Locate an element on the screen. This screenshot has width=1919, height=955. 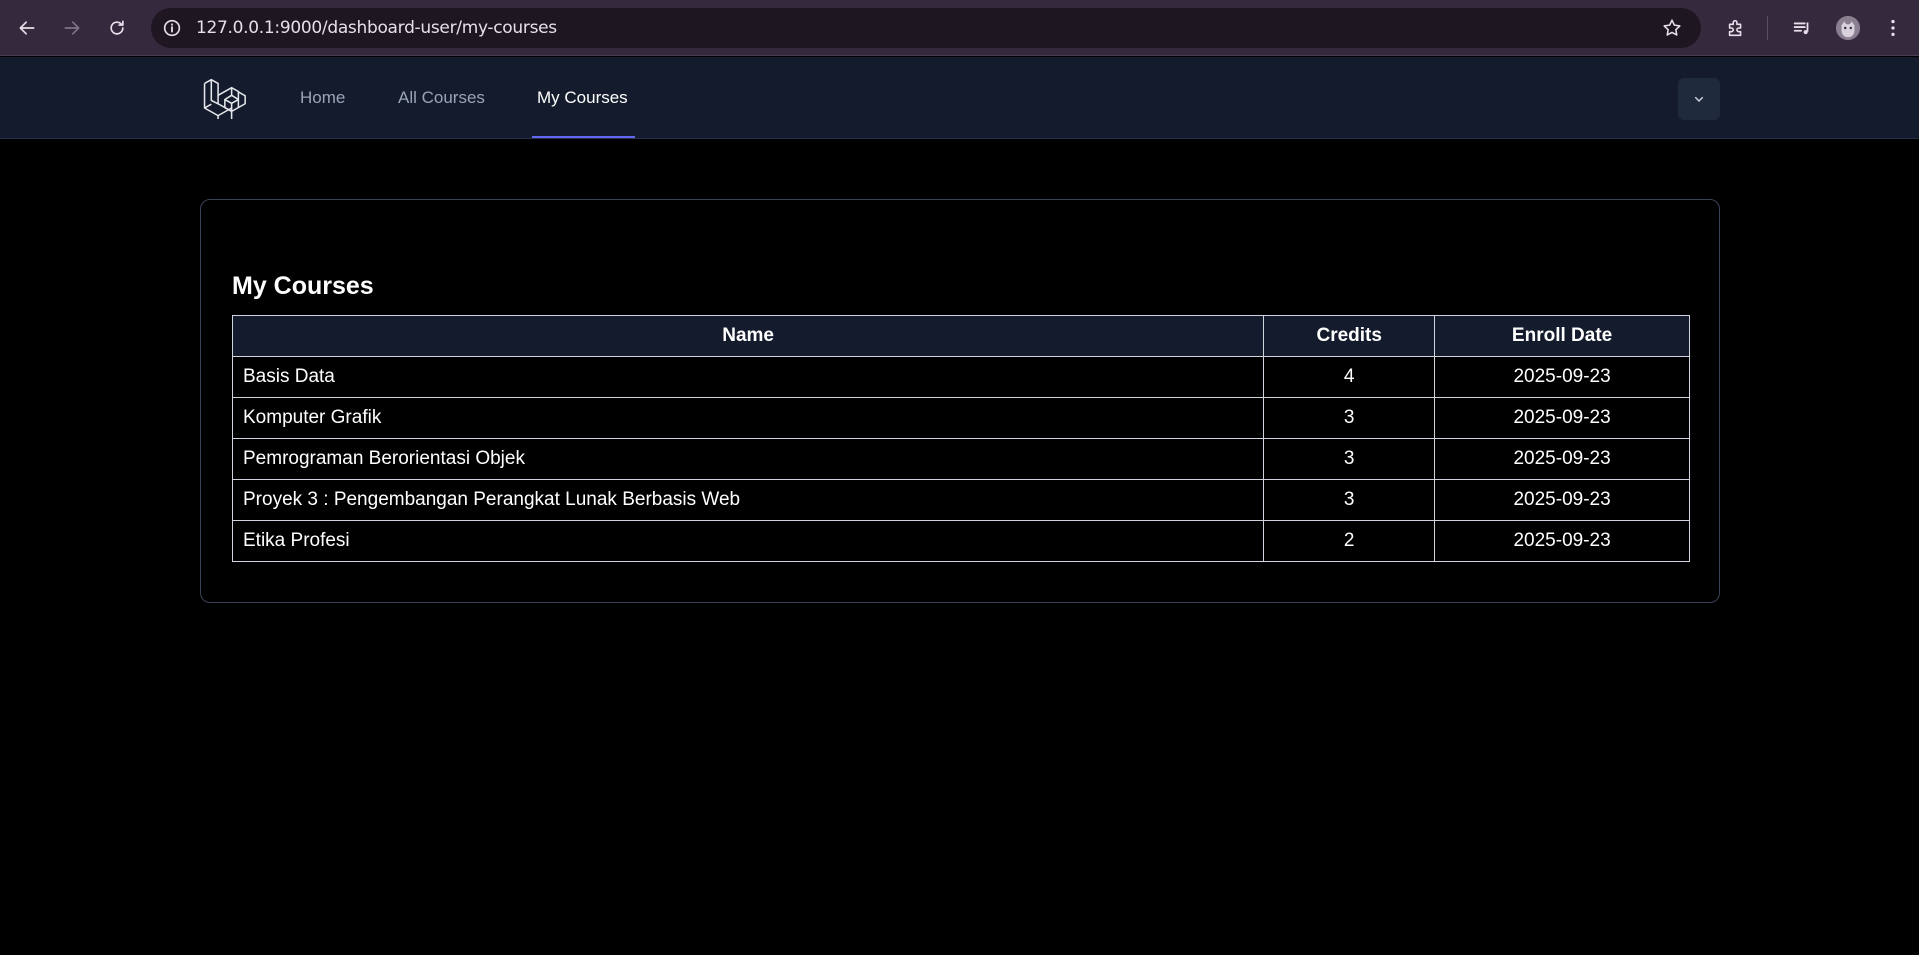
back-button is located at coordinates (27, 28).